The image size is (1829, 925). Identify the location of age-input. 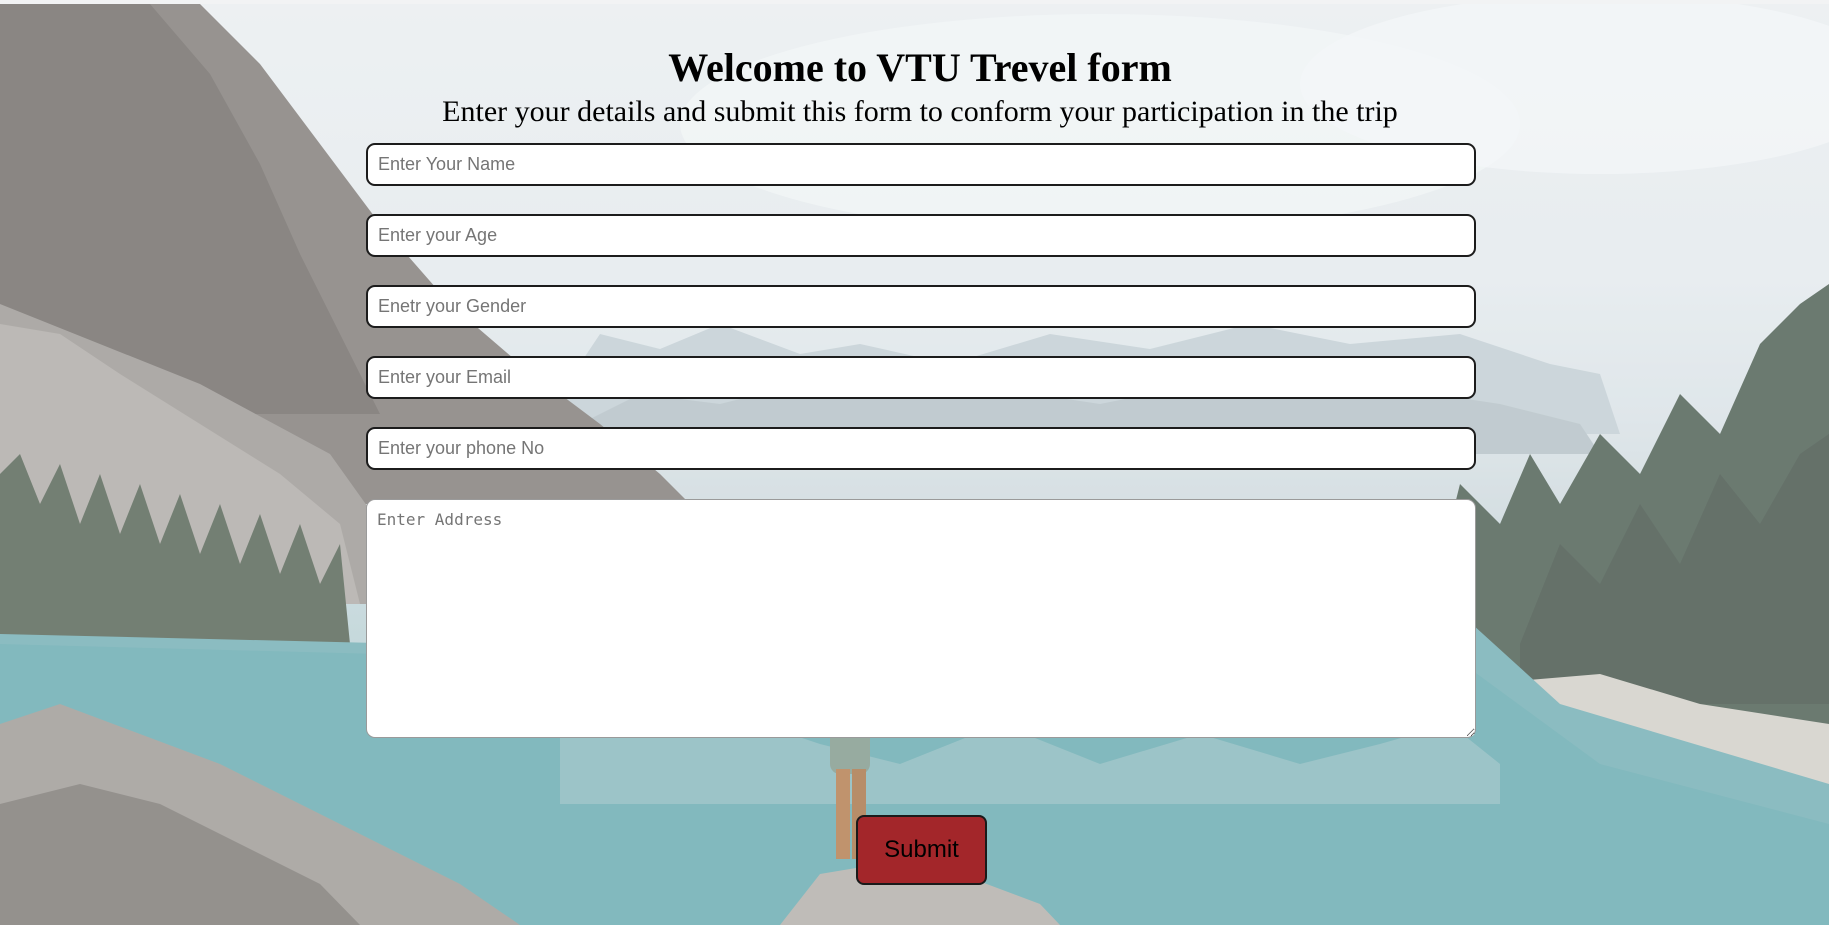
(921, 235).